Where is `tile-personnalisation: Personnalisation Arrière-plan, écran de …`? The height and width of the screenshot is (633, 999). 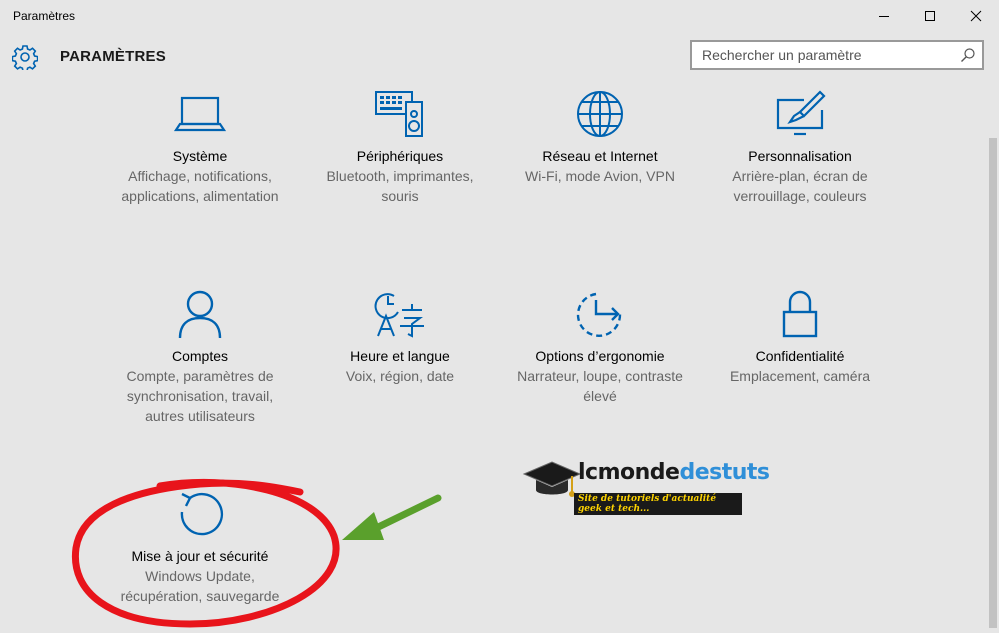 tile-personnalisation: Personnalisation Arrière-plan, écran de … is located at coordinates (800, 148).